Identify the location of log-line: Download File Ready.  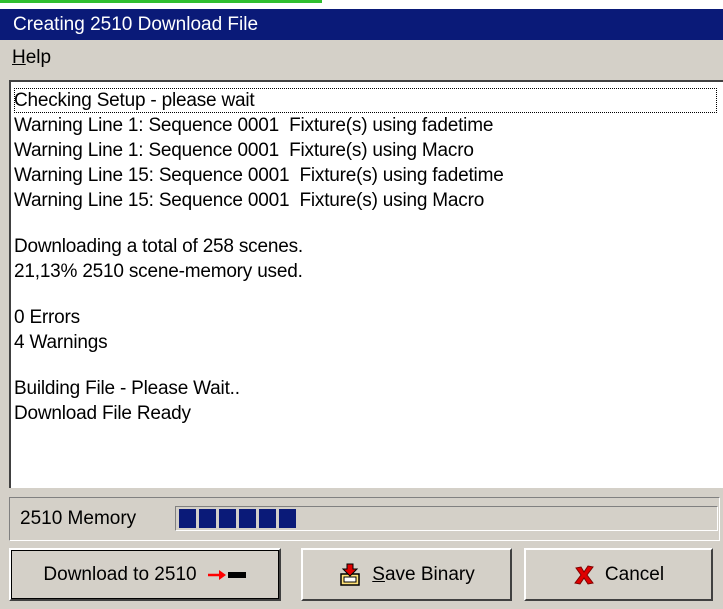
(368, 413).